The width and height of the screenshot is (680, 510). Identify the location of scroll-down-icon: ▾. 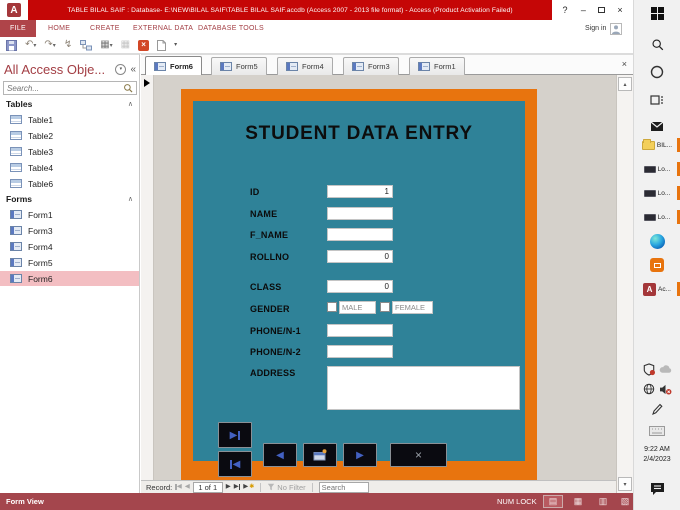
(625, 484).